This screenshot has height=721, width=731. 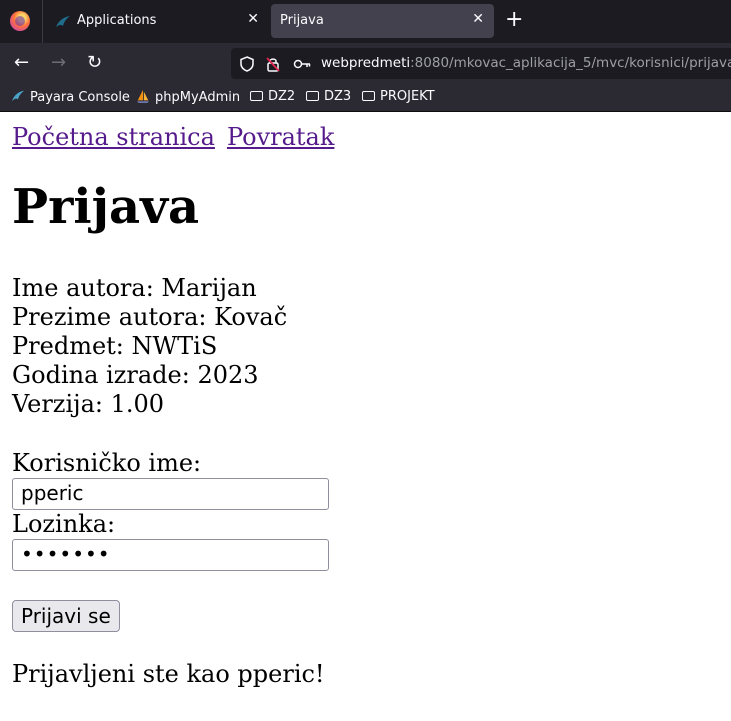 What do you see at coordinates (135, 375) in the screenshot?
I see `year: Godina izrade: 2023` at bounding box center [135, 375].